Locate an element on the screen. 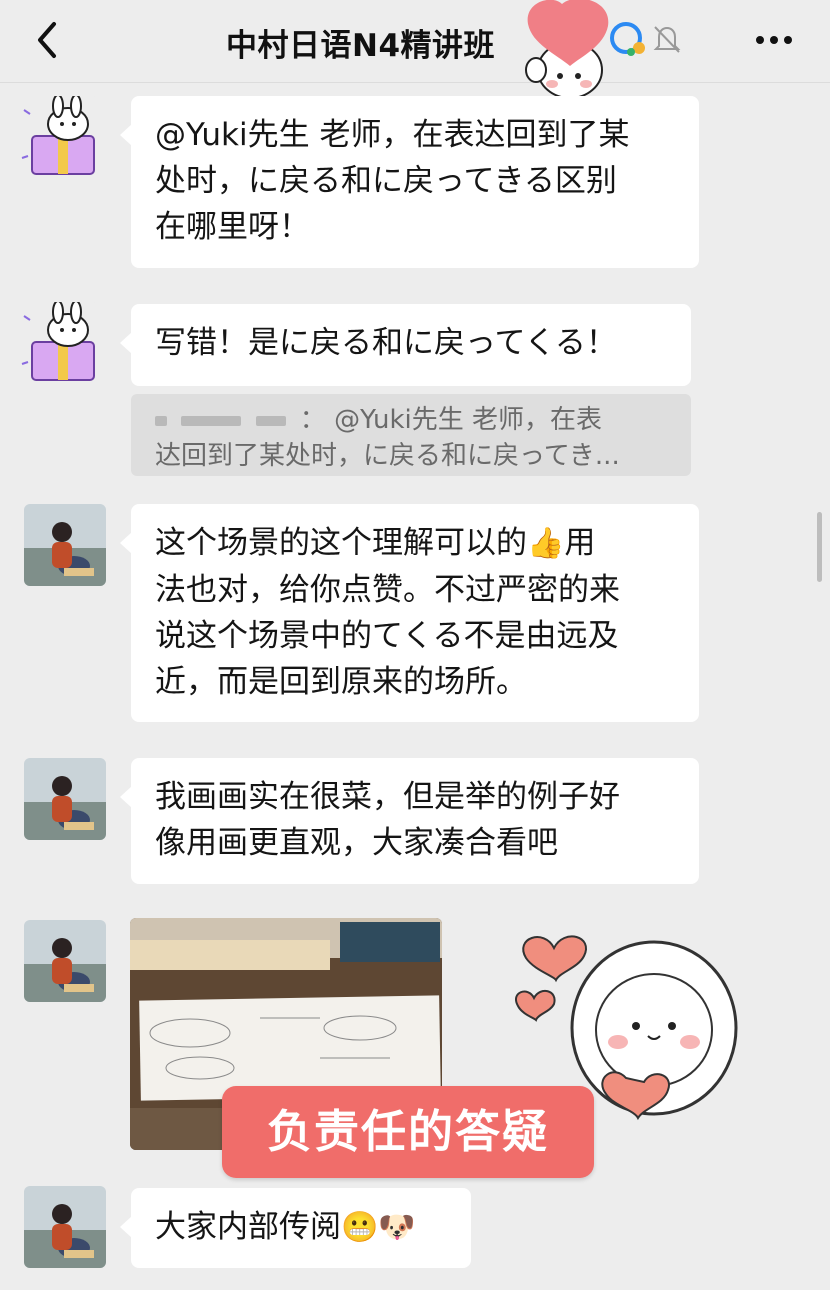  message-bubble: 我画画实在很菜，但是举的例子好 像用画更直观，大家凑合看吧 is located at coordinates (409, 821).